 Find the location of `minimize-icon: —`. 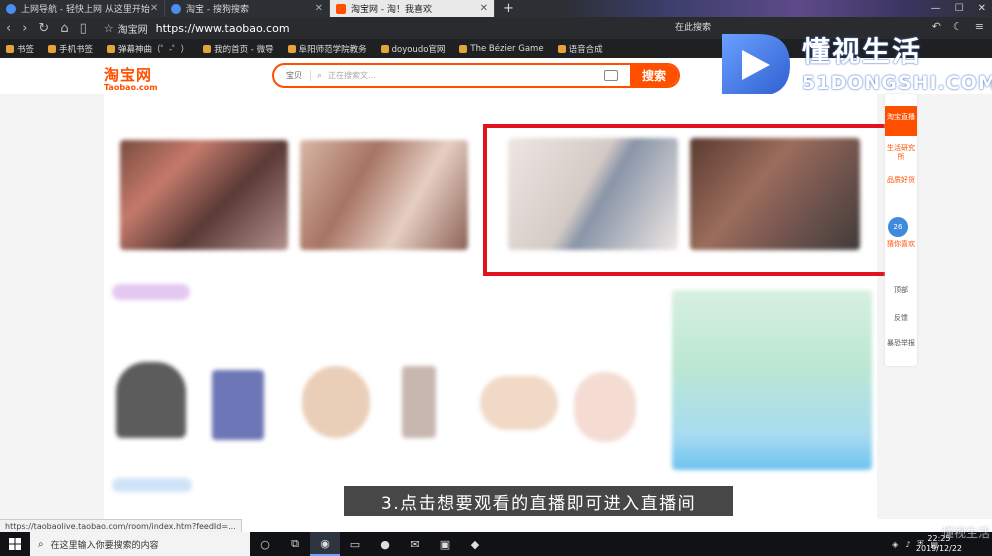

minimize-icon: — is located at coordinates (936, 8).